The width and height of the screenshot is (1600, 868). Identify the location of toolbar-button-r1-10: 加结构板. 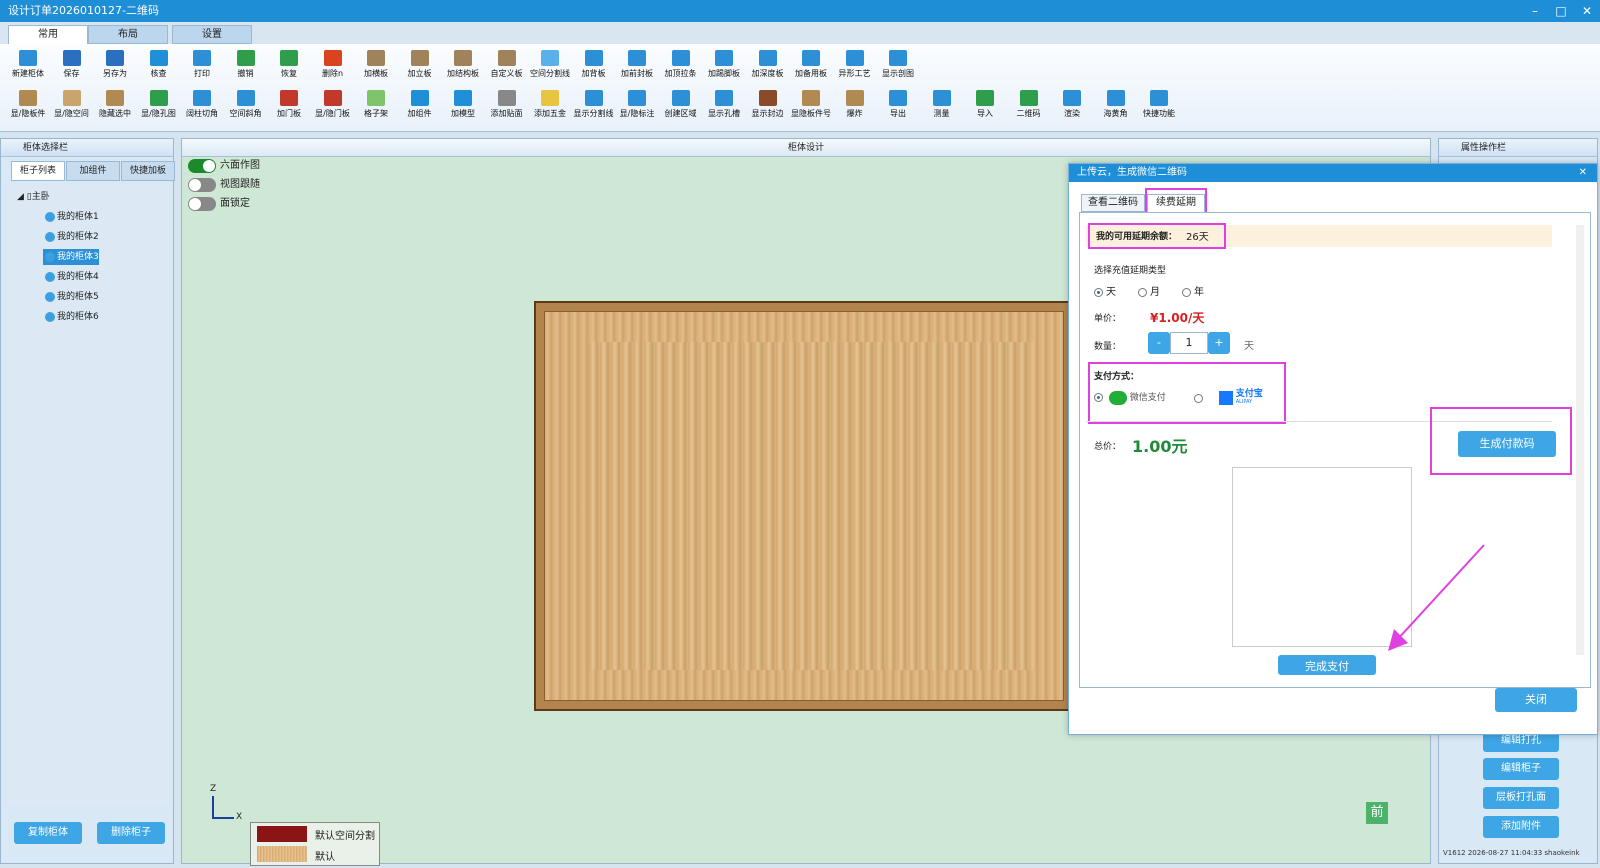
(463, 67).